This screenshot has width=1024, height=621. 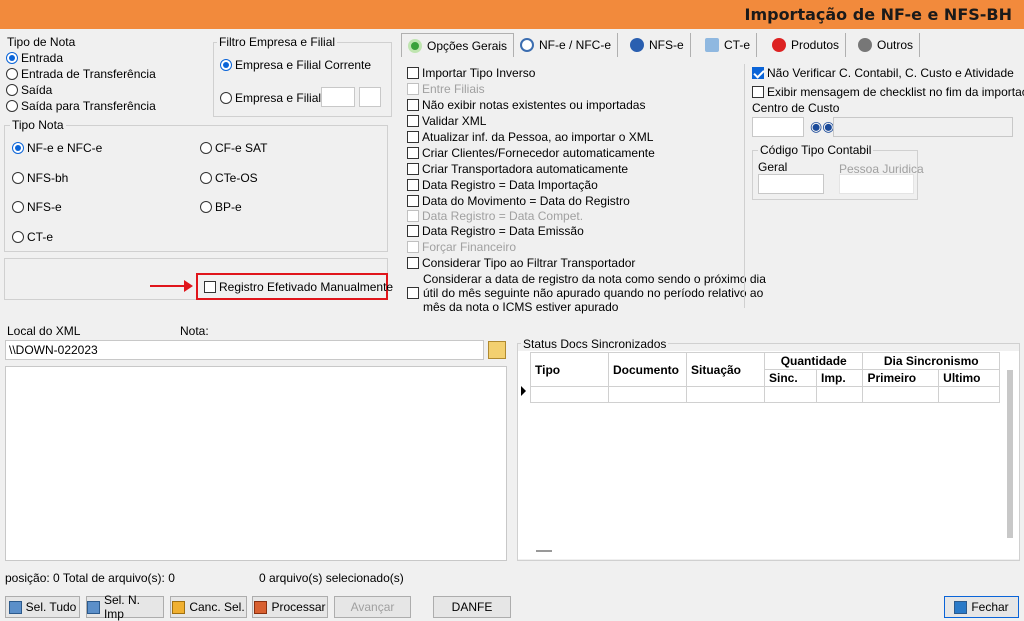 I want to click on radio-entrada-transferencia: Entrada de Transferência, so click(x=81, y=74).